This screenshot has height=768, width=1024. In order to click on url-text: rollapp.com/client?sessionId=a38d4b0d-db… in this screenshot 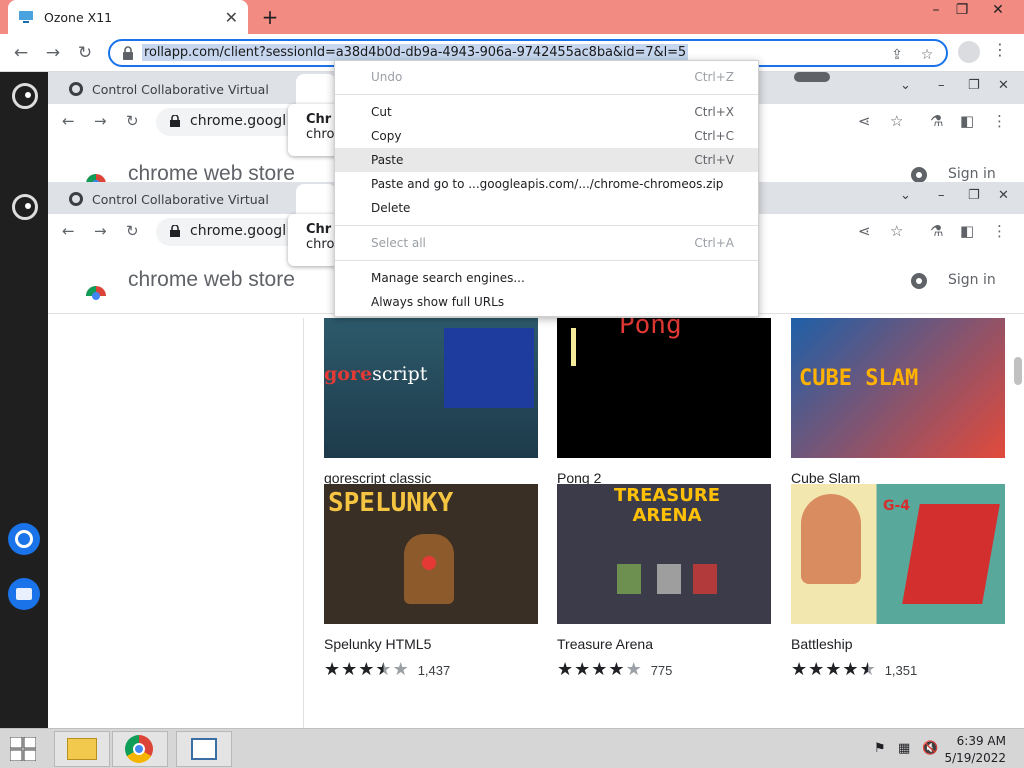, I will do `click(415, 52)`.